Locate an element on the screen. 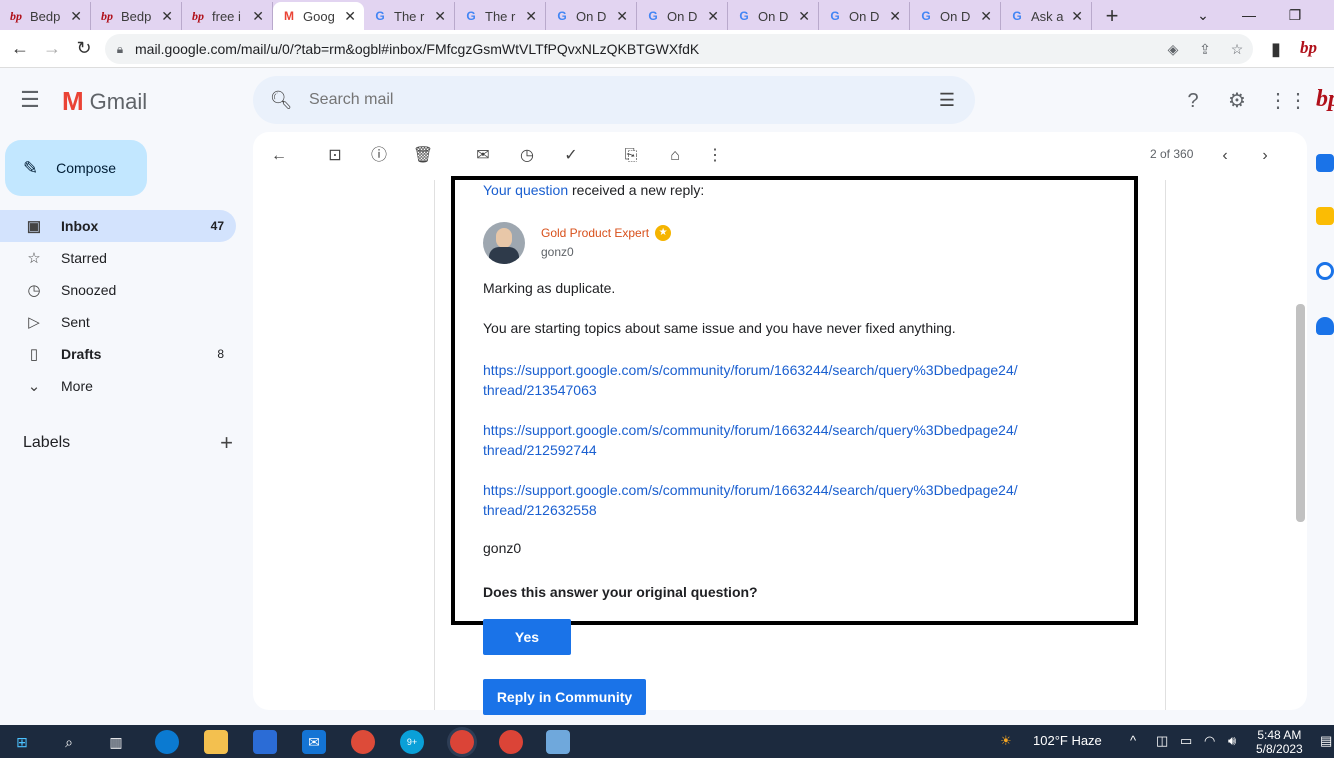 The image size is (1334, 758). back-button: ← is located at coordinates (20, 49).